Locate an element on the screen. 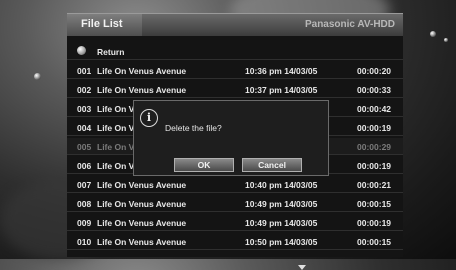 The width and height of the screenshot is (456, 270). ok-button: OK is located at coordinates (204, 165).